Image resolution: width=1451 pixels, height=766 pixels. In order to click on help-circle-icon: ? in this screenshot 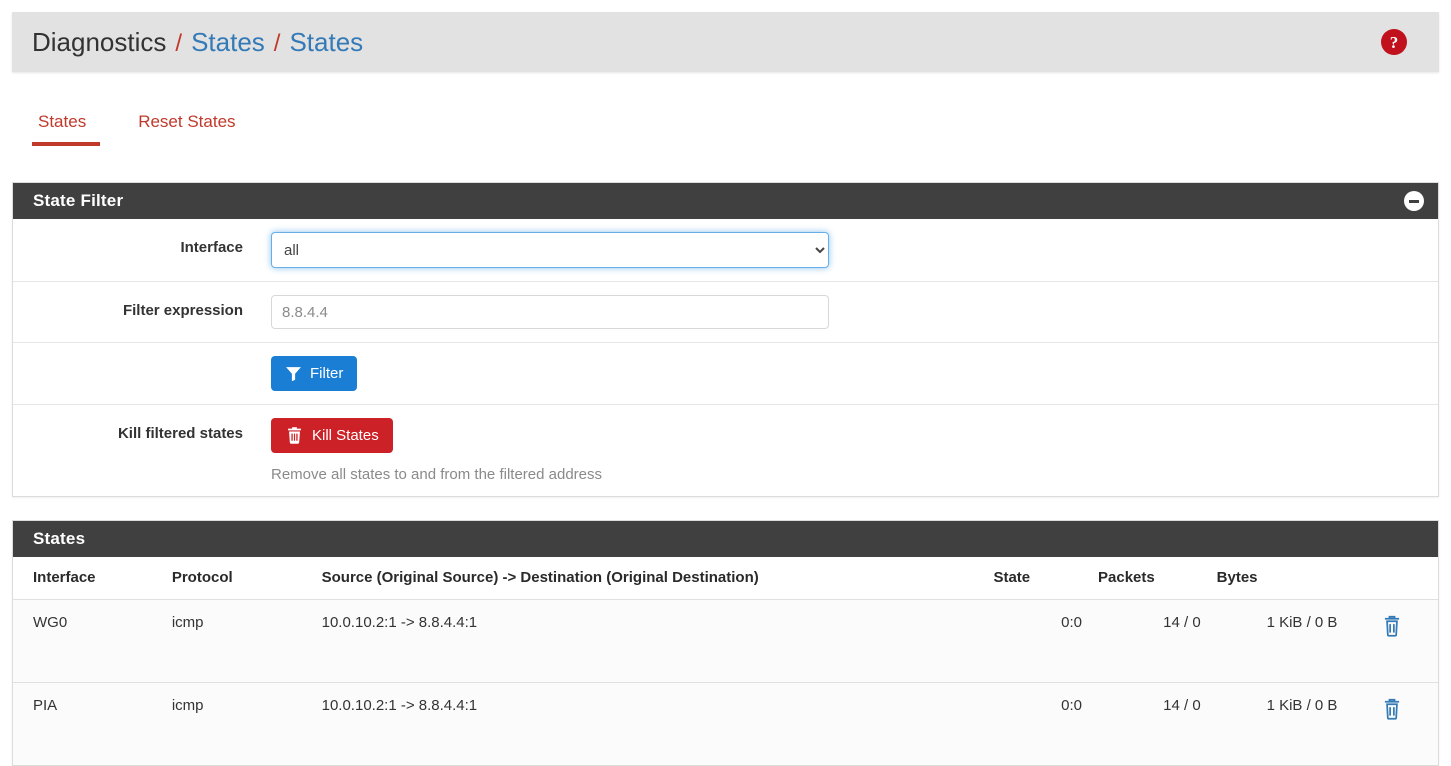, I will do `click(1394, 42)`.